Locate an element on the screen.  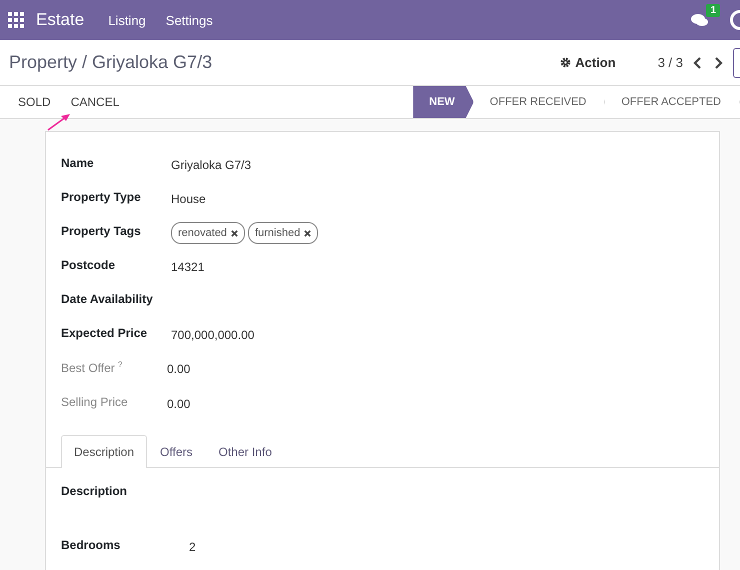
field-label: Property Tags is located at coordinates (101, 231).